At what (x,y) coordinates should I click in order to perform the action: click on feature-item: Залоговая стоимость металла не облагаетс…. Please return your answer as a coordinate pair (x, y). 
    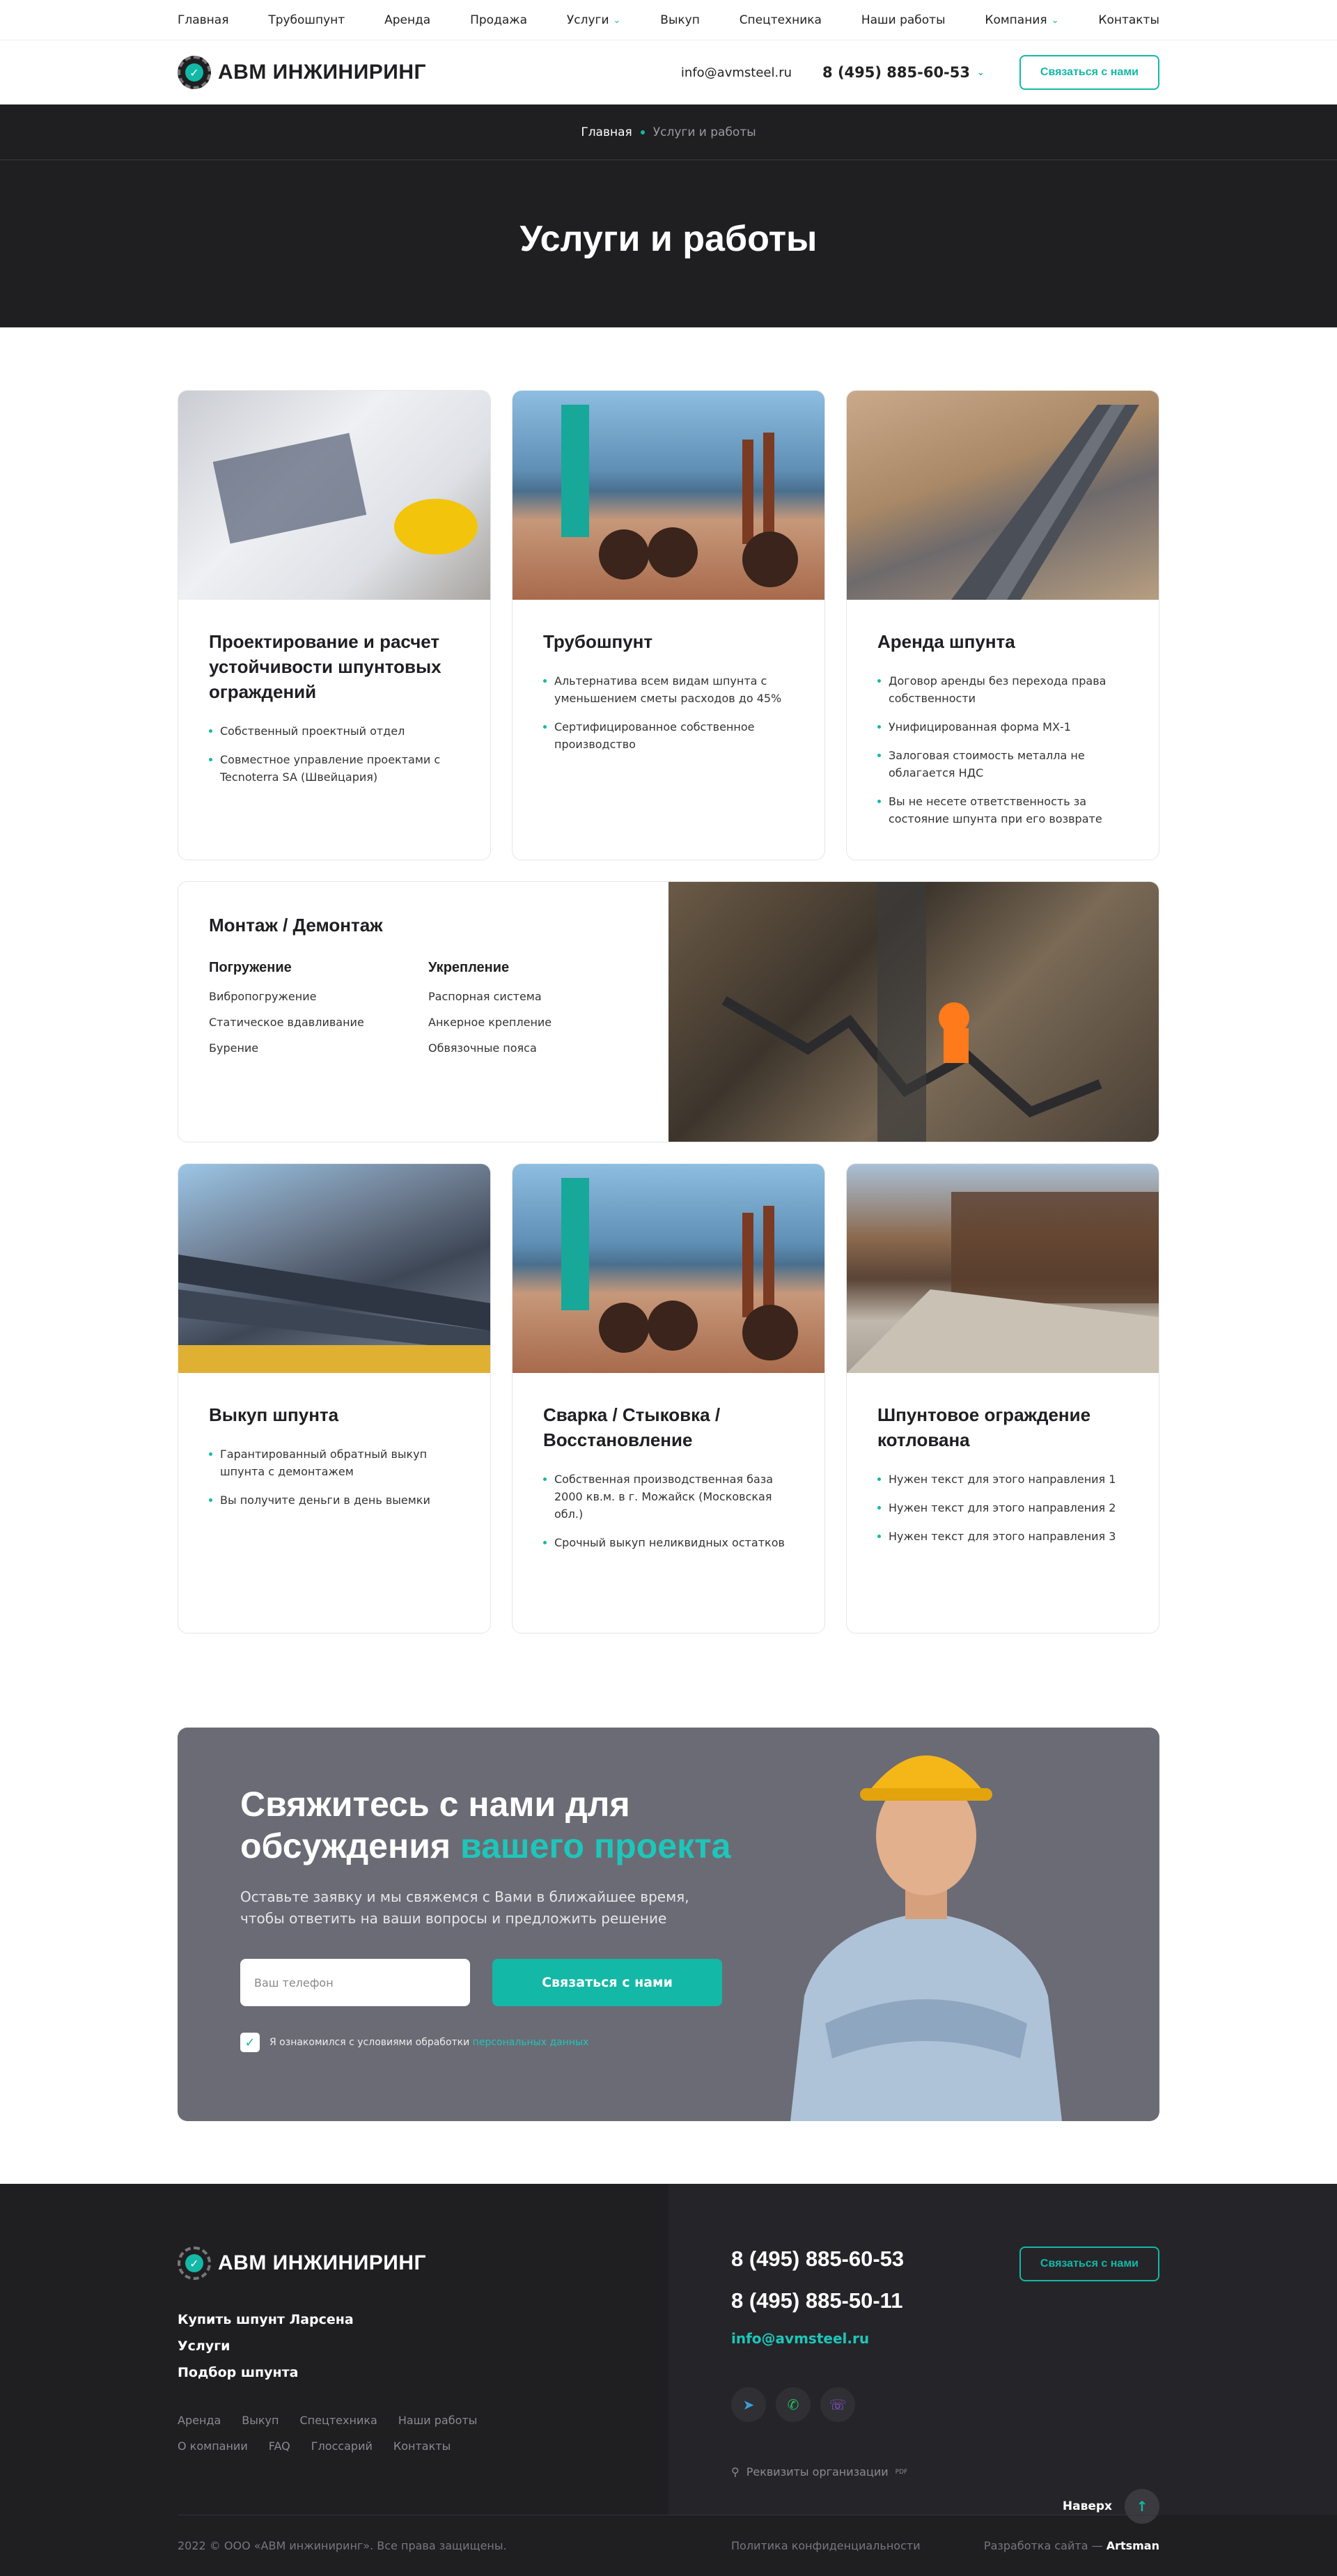
    Looking at the image, I should click on (1002, 764).